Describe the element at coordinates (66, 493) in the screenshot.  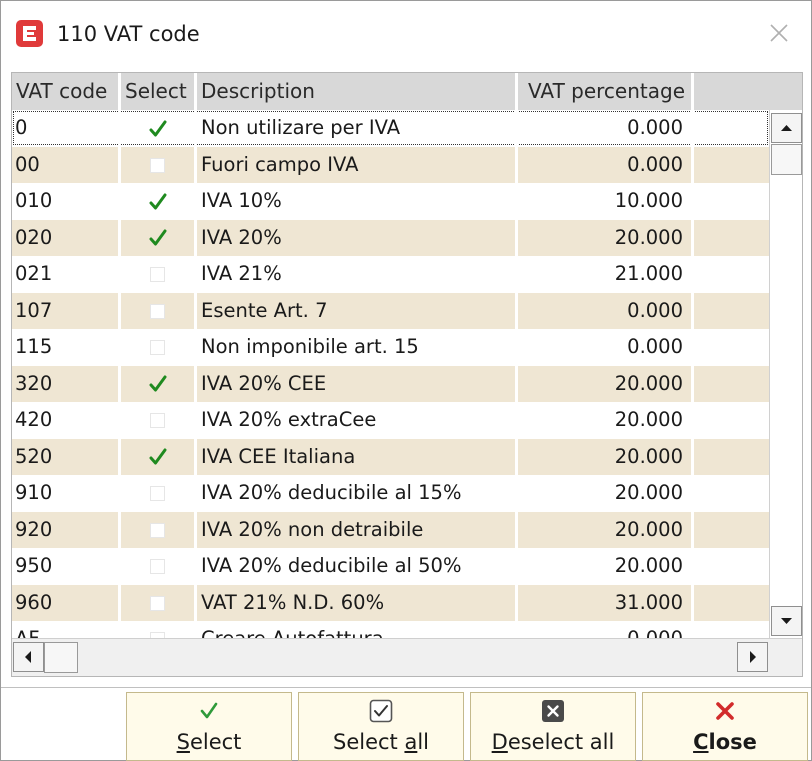
I see `cell-vat-code: 910` at that location.